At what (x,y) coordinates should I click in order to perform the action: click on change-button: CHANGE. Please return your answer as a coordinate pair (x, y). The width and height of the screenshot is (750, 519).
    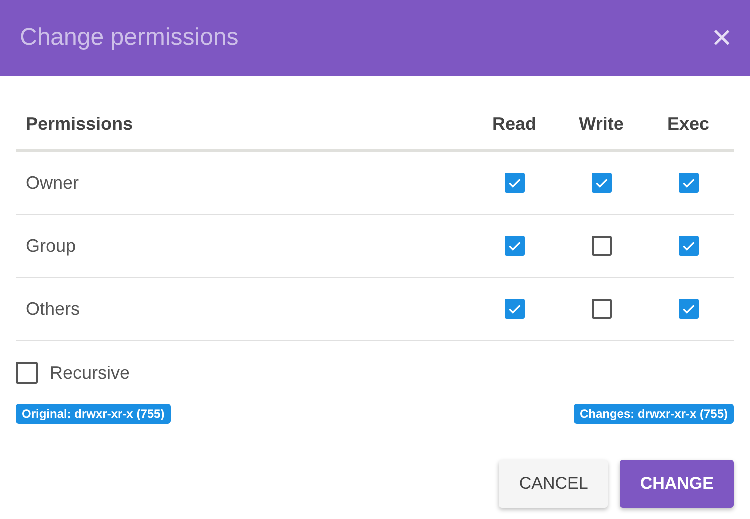
    Looking at the image, I should click on (677, 484).